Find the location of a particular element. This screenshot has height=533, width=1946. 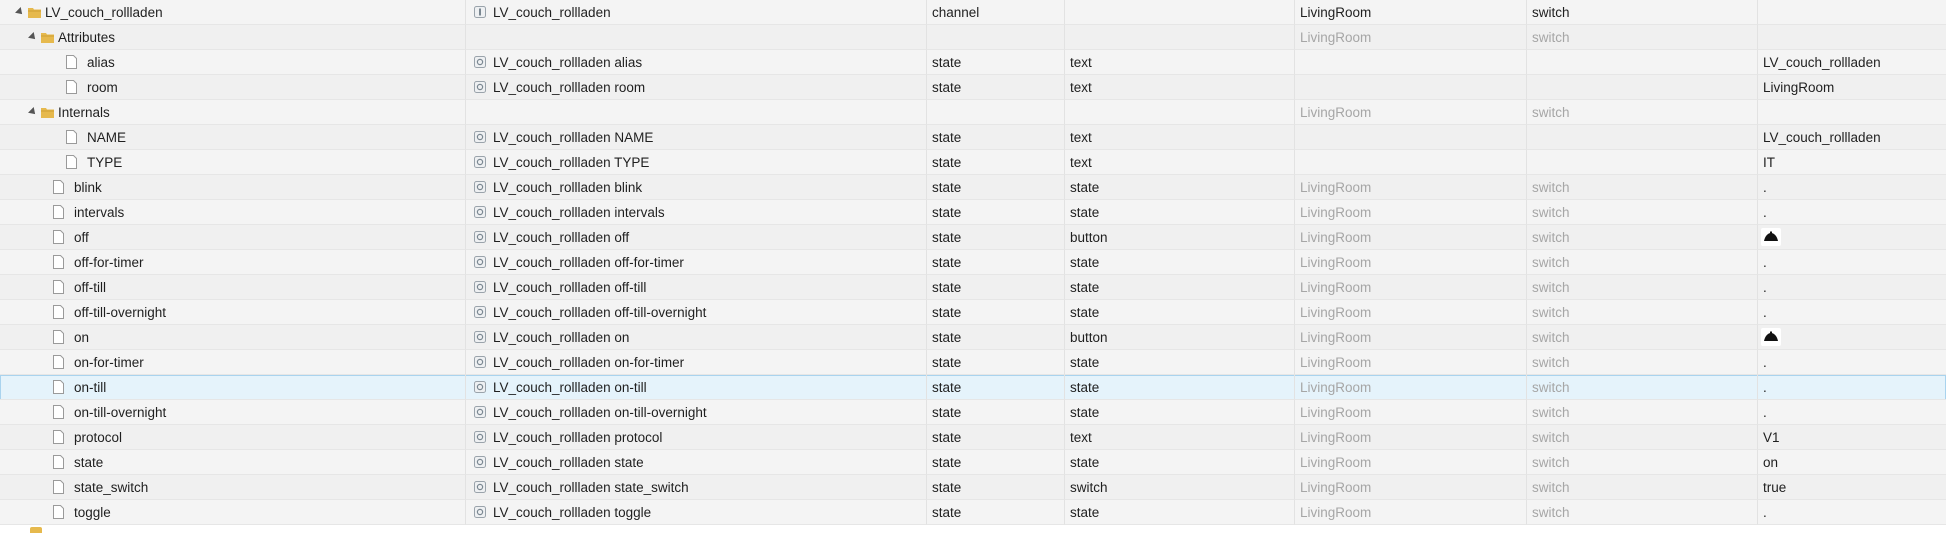

tree-row-internals: Internals LivingRoom switch is located at coordinates (973, 112).